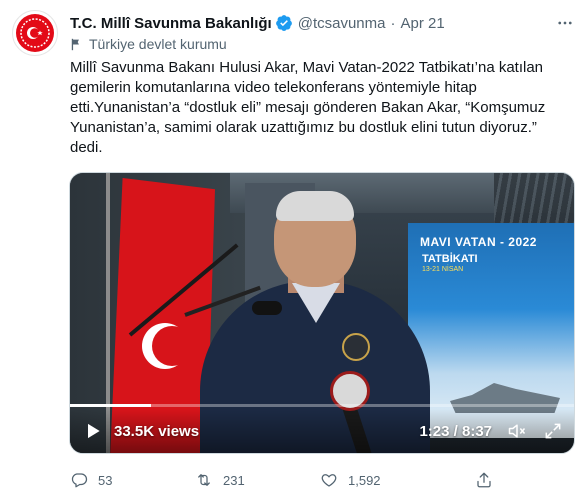  What do you see at coordinates (105, 480) in the screenshot?
I see `reply-count: 53` at bounding box center [105, 480].